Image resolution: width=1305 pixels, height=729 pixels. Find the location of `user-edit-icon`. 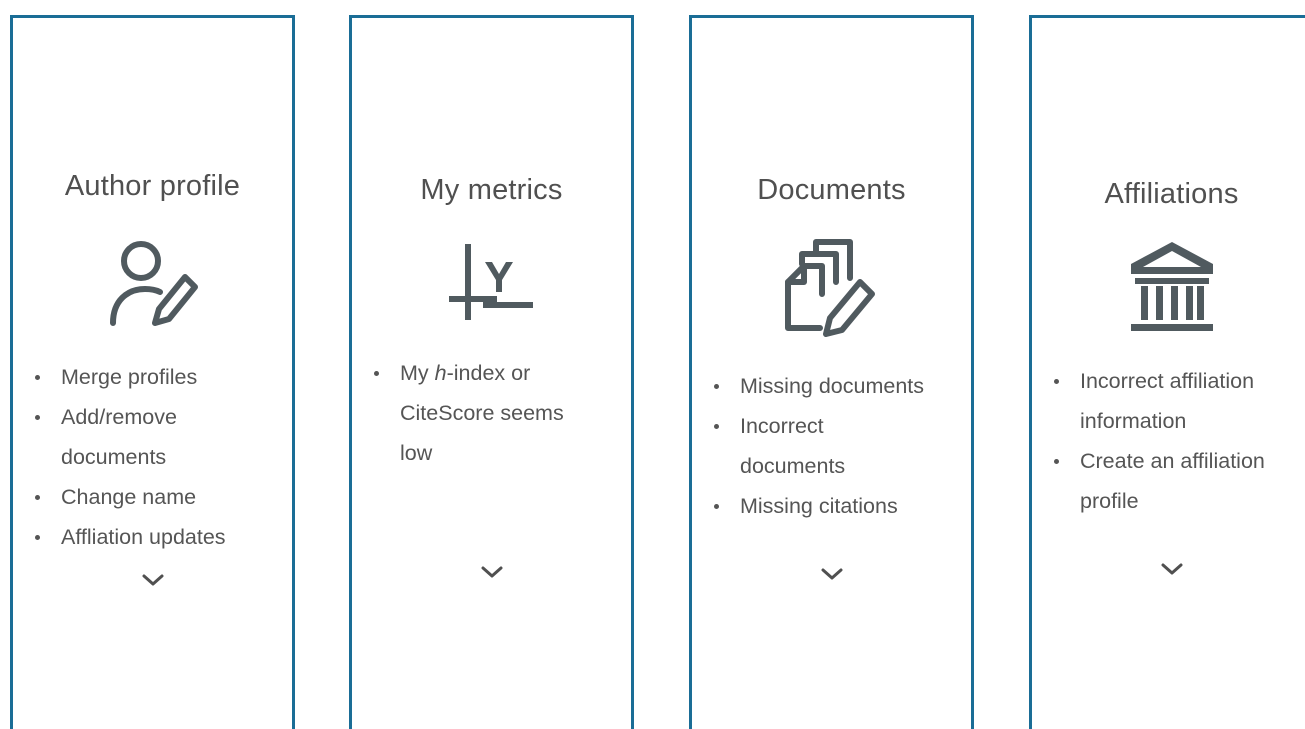

user-edit-icon is located at coordinates (153, 281).